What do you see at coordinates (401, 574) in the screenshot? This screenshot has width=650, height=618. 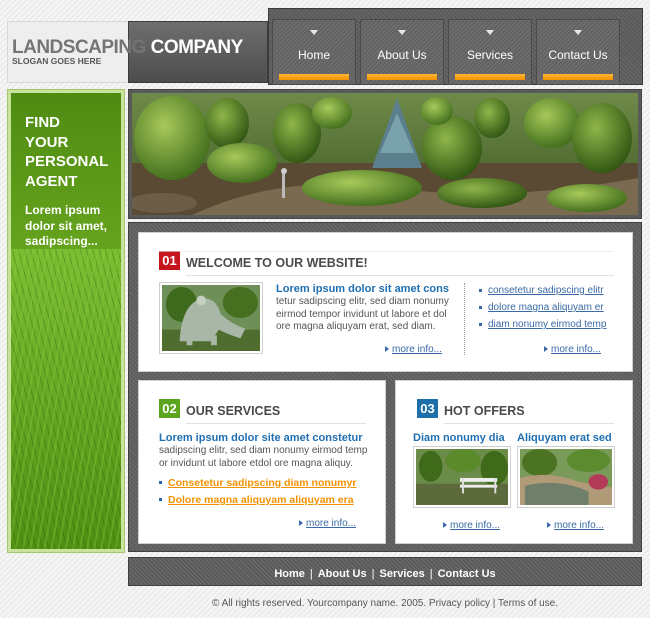 I see `footer-link-services: Services` at bounding box center [401, 574].